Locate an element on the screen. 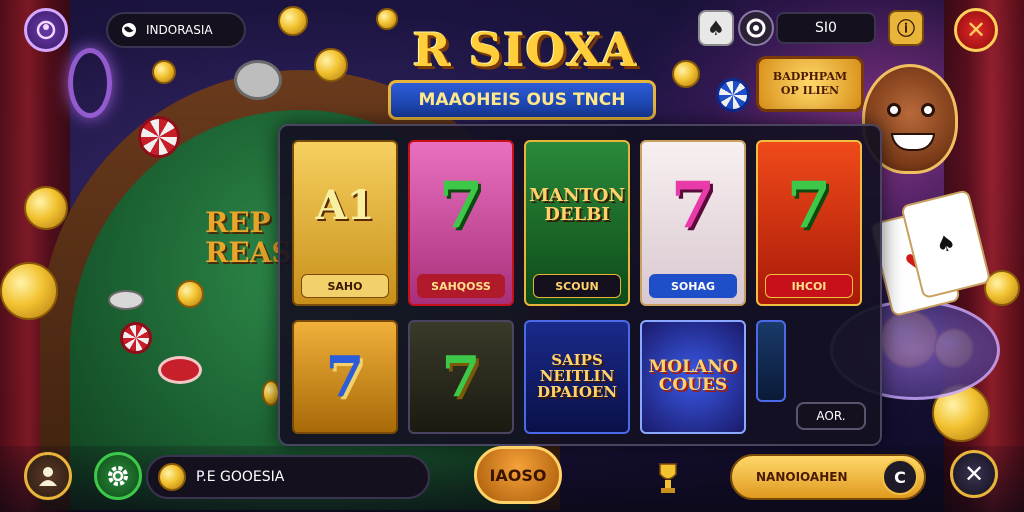 The width and height of the screenshot is (1024, 512). claim-button: NANOIOAHEN C is located at coordinates (828, 477).